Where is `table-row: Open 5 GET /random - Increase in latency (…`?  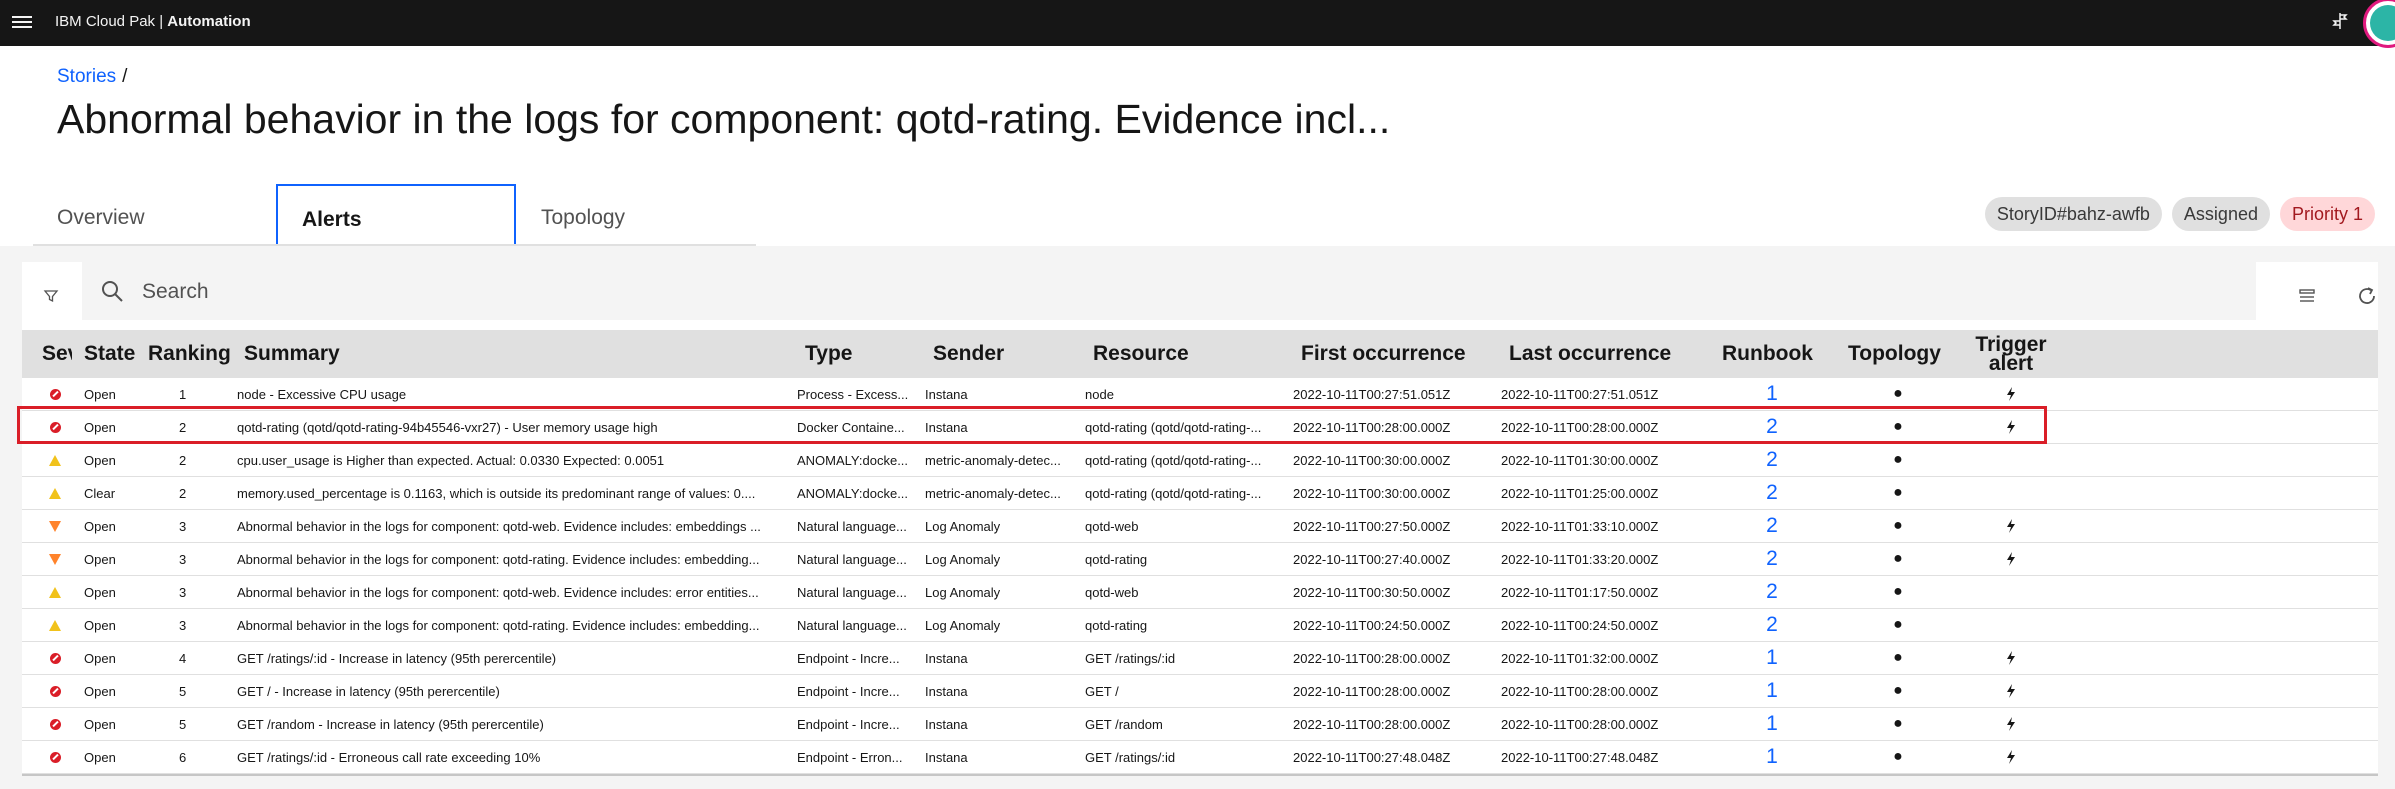
table-row: Open 5 GET /random - Increase in latency (… is located at coordinates (1200, 724).